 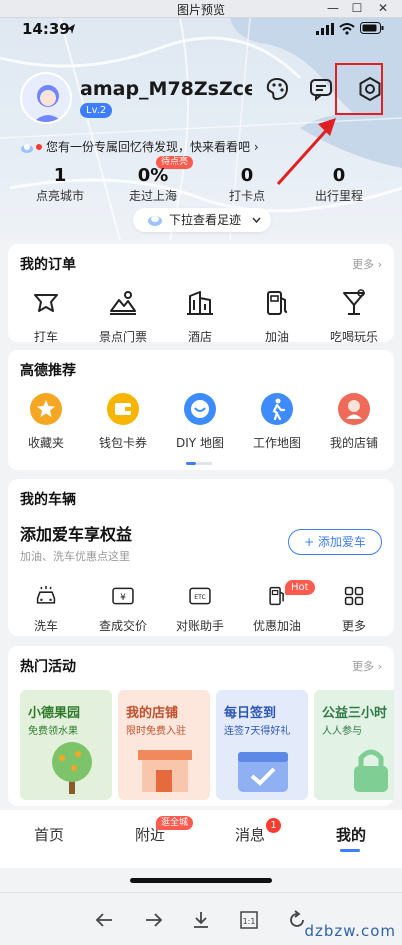 What do you see at coordinates (367, 264) in the screenshot?
I see `orders-more-link: 更多 ›` at bounding box center [367, 264].